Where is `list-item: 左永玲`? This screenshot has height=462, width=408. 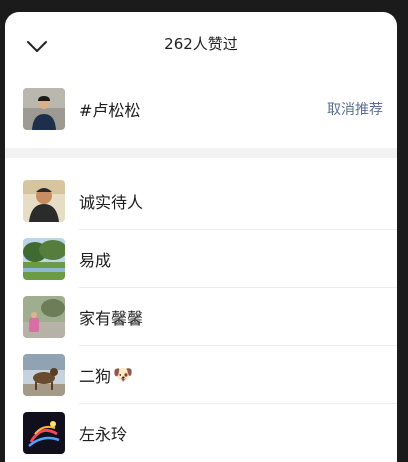
list-item: 左永玲 is located at coordinates (201, 433).